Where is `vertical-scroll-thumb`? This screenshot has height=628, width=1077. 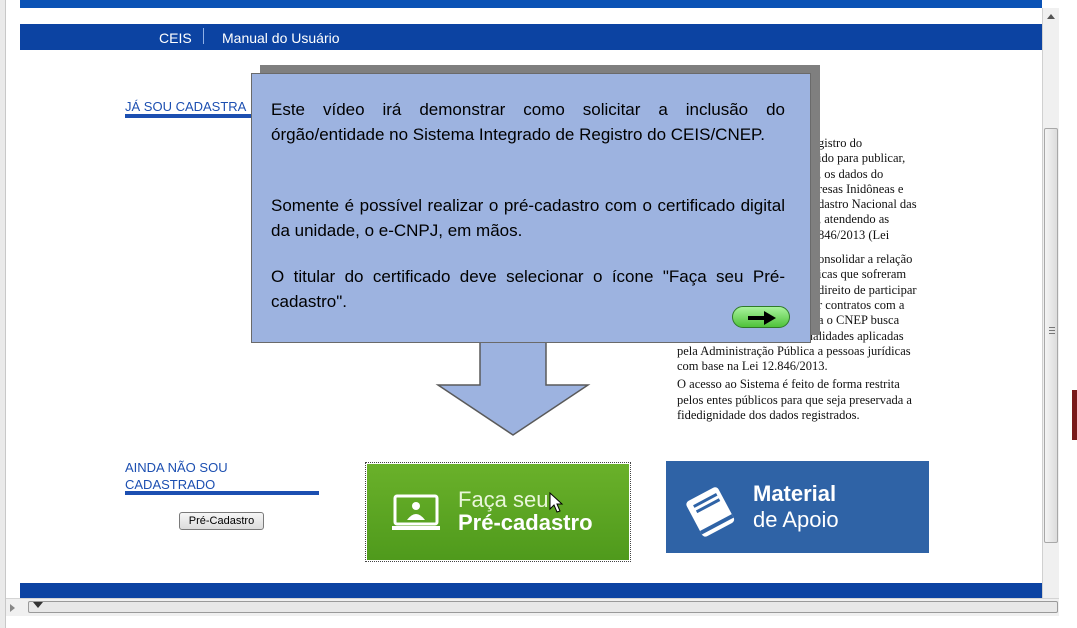 vertical-scroll-thumb is located at coordinates (1051, 335).